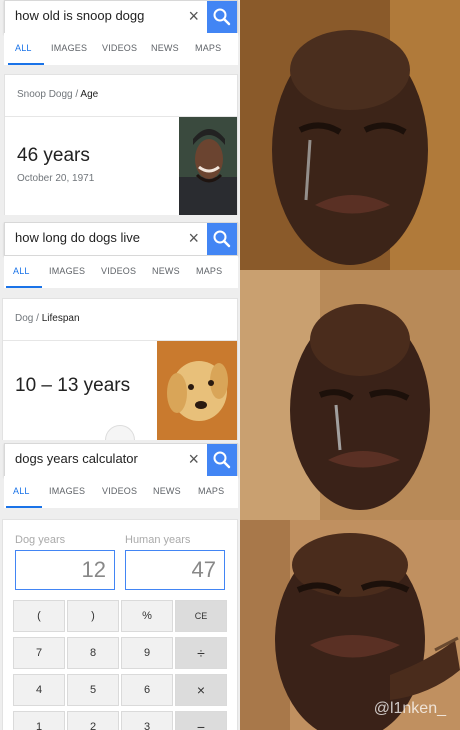  I want to click on search-bar: how long do dogs live ×, so click(121, 239).